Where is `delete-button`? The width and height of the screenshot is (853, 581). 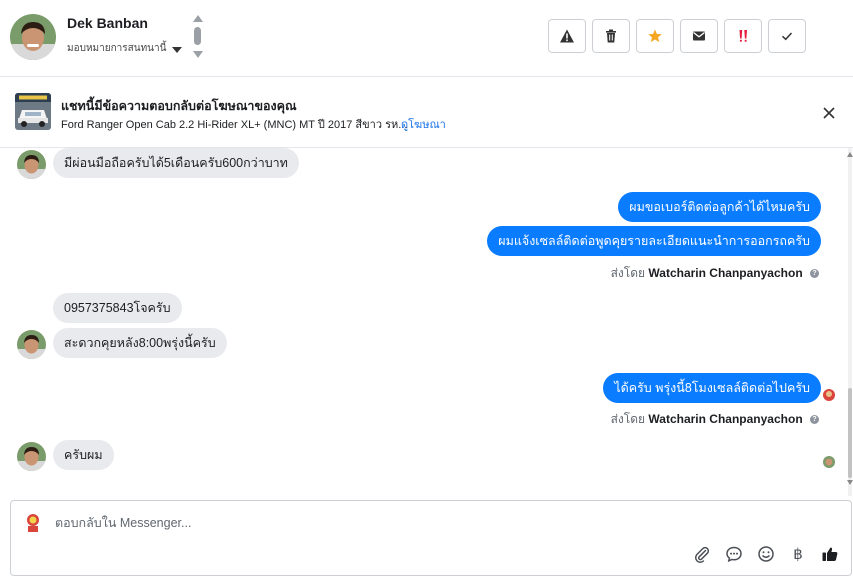 delete-button is located at coordinates (611, 36).